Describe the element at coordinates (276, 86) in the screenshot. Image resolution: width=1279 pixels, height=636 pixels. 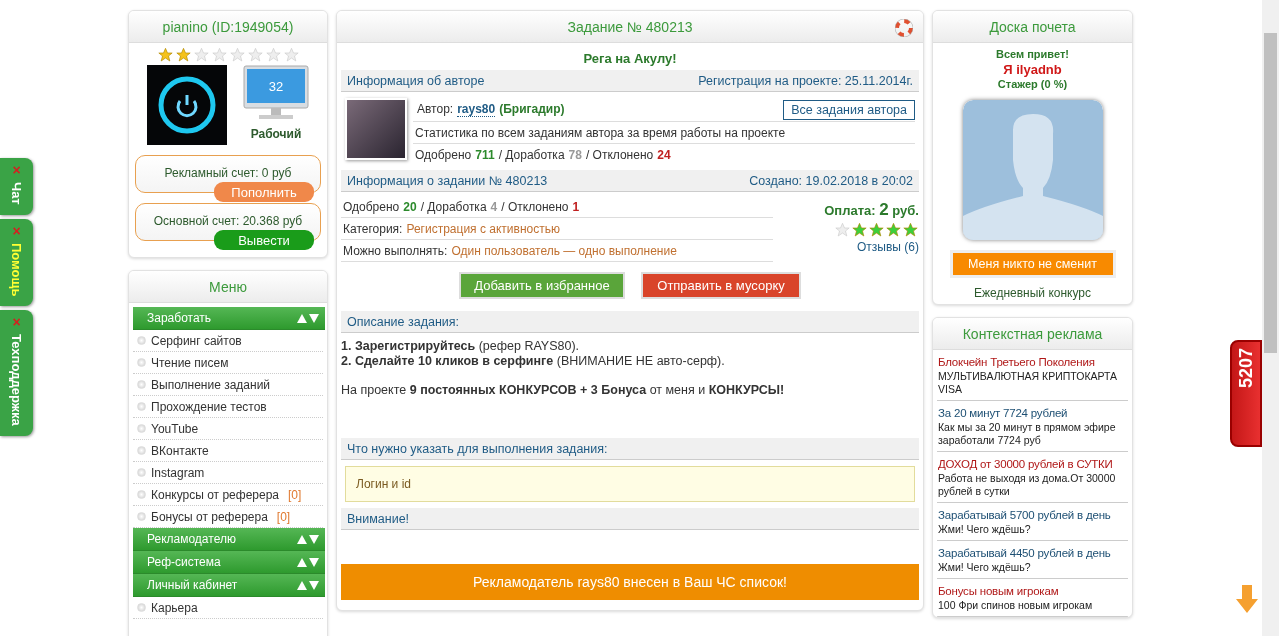
I see `monitor-number: 32` at that location.